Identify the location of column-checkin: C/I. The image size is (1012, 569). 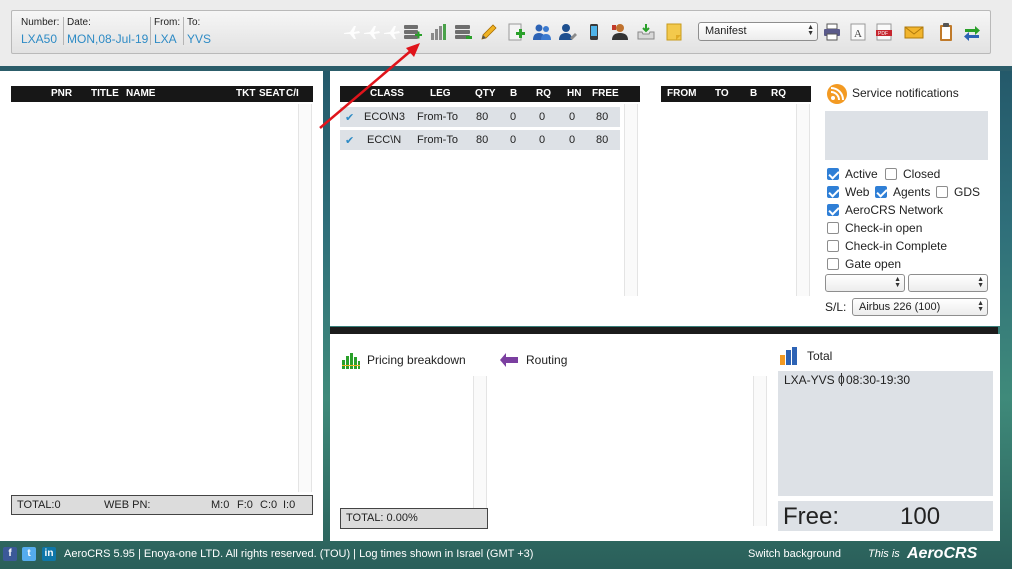
(292, 93).